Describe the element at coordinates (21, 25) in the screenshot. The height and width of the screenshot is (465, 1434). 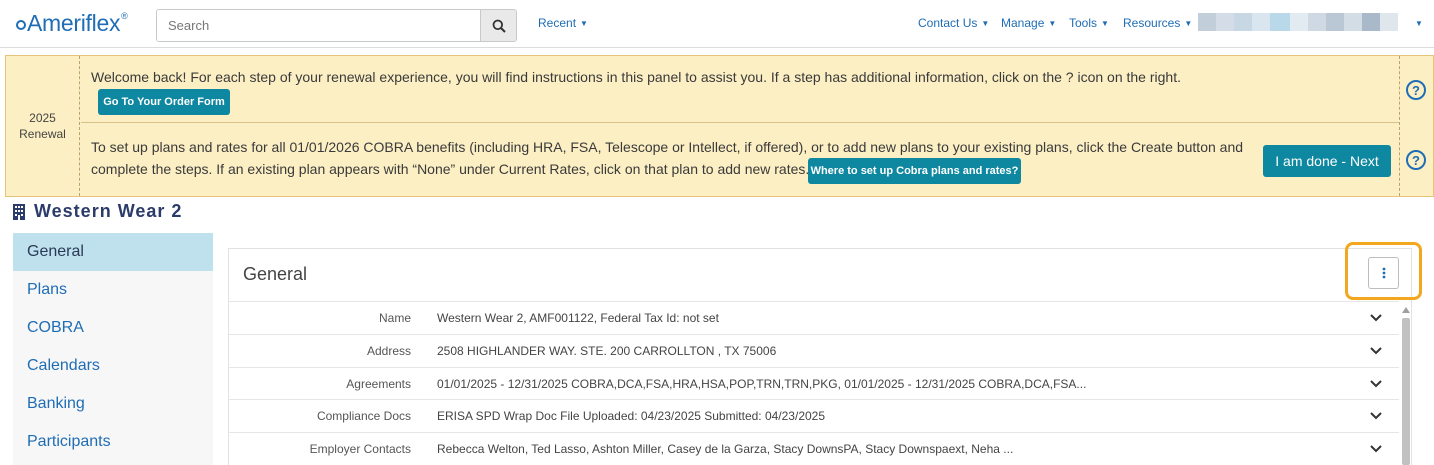
I see `logo-circle-mark` at that location.